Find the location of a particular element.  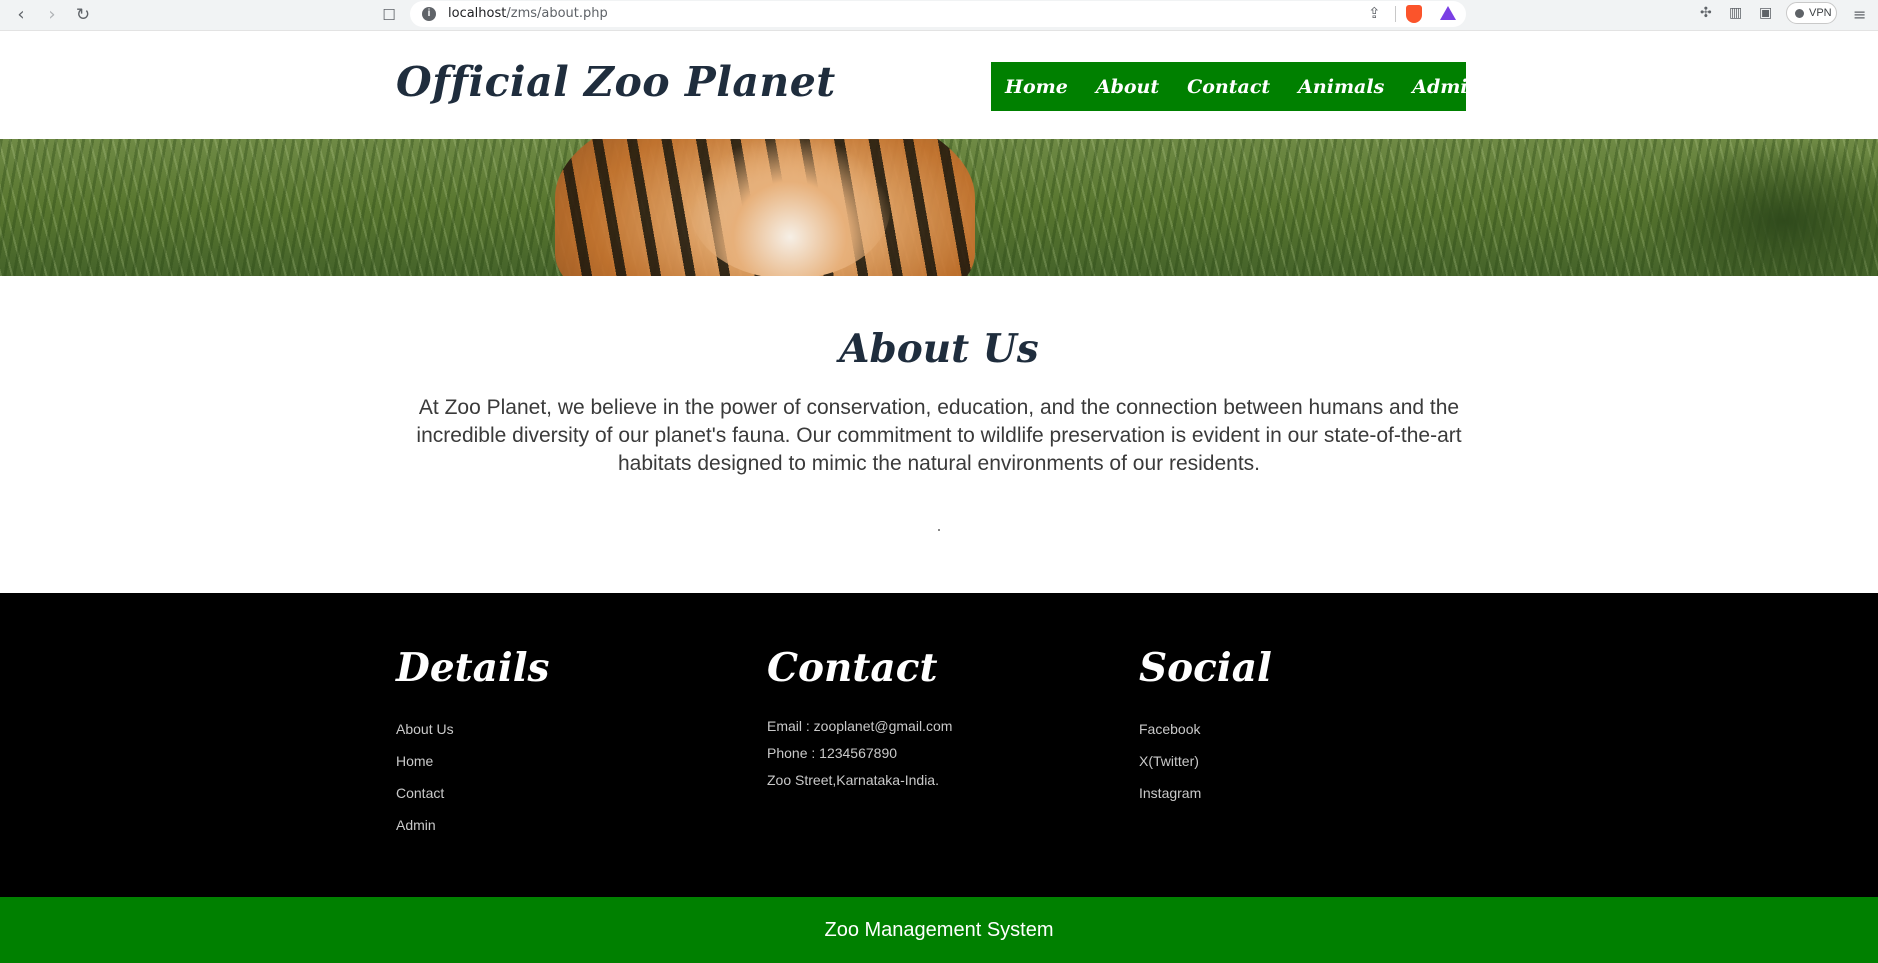

brave-rewards-icon is located at coordinates (1448, 13).